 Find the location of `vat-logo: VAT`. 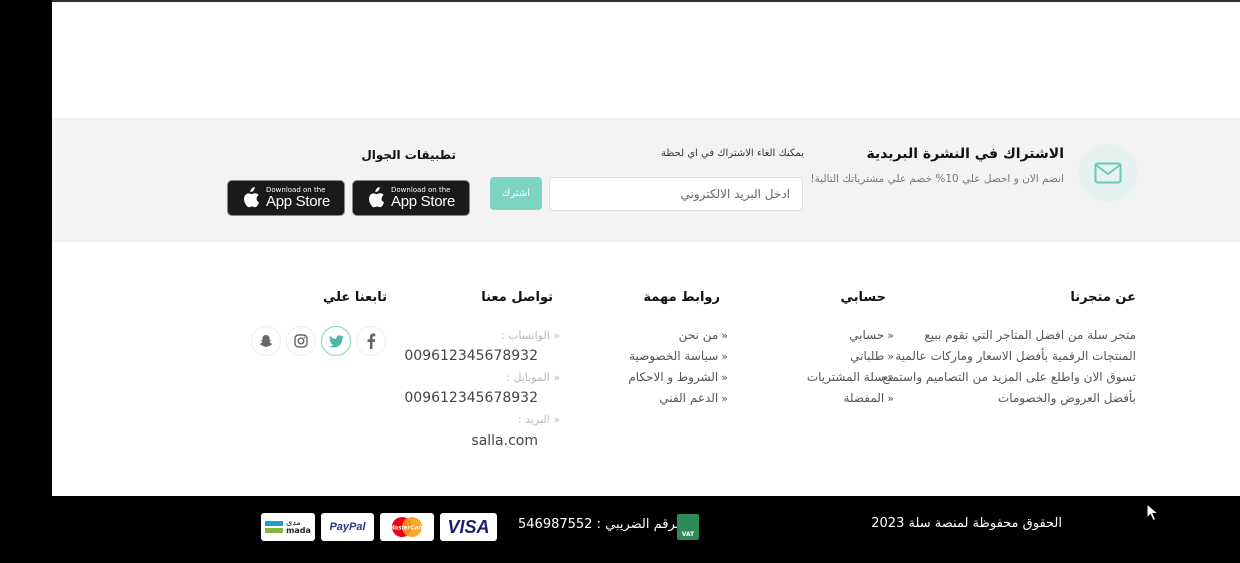

vat-logo: VAT is located at coordinates (688, 527).